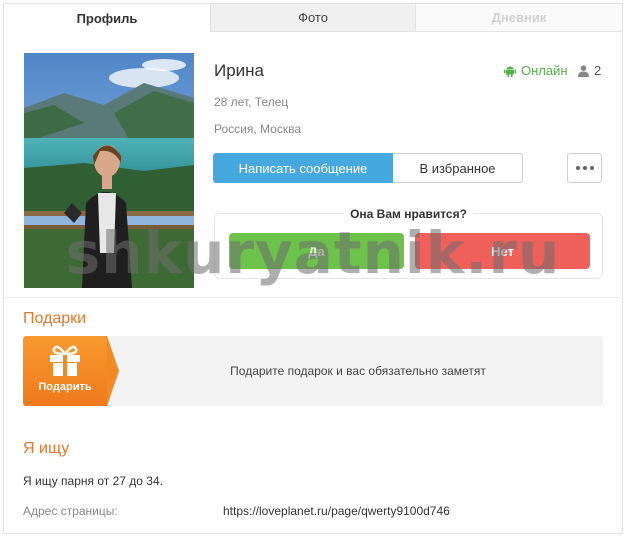 The width and height of the screenshot is (626, 537). I want to click on online-status-label: Онлайн, so click(544, 70).